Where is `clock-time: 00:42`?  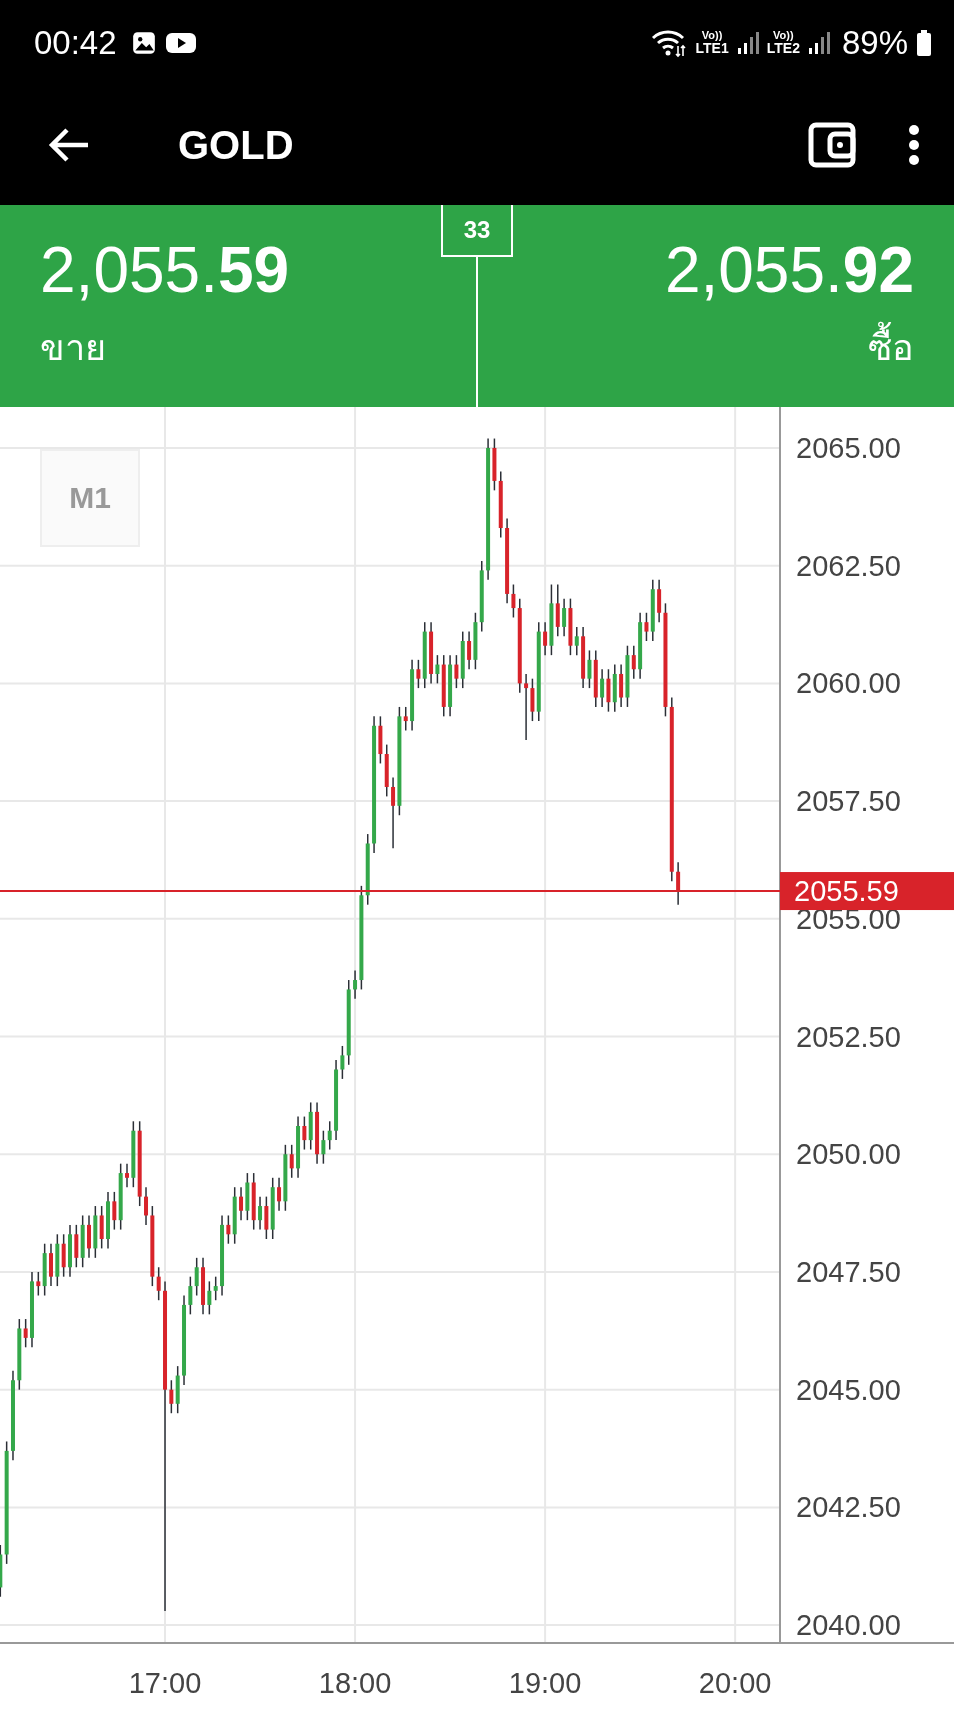 clock-time: 00:42 is located at coordinates (75, 42).